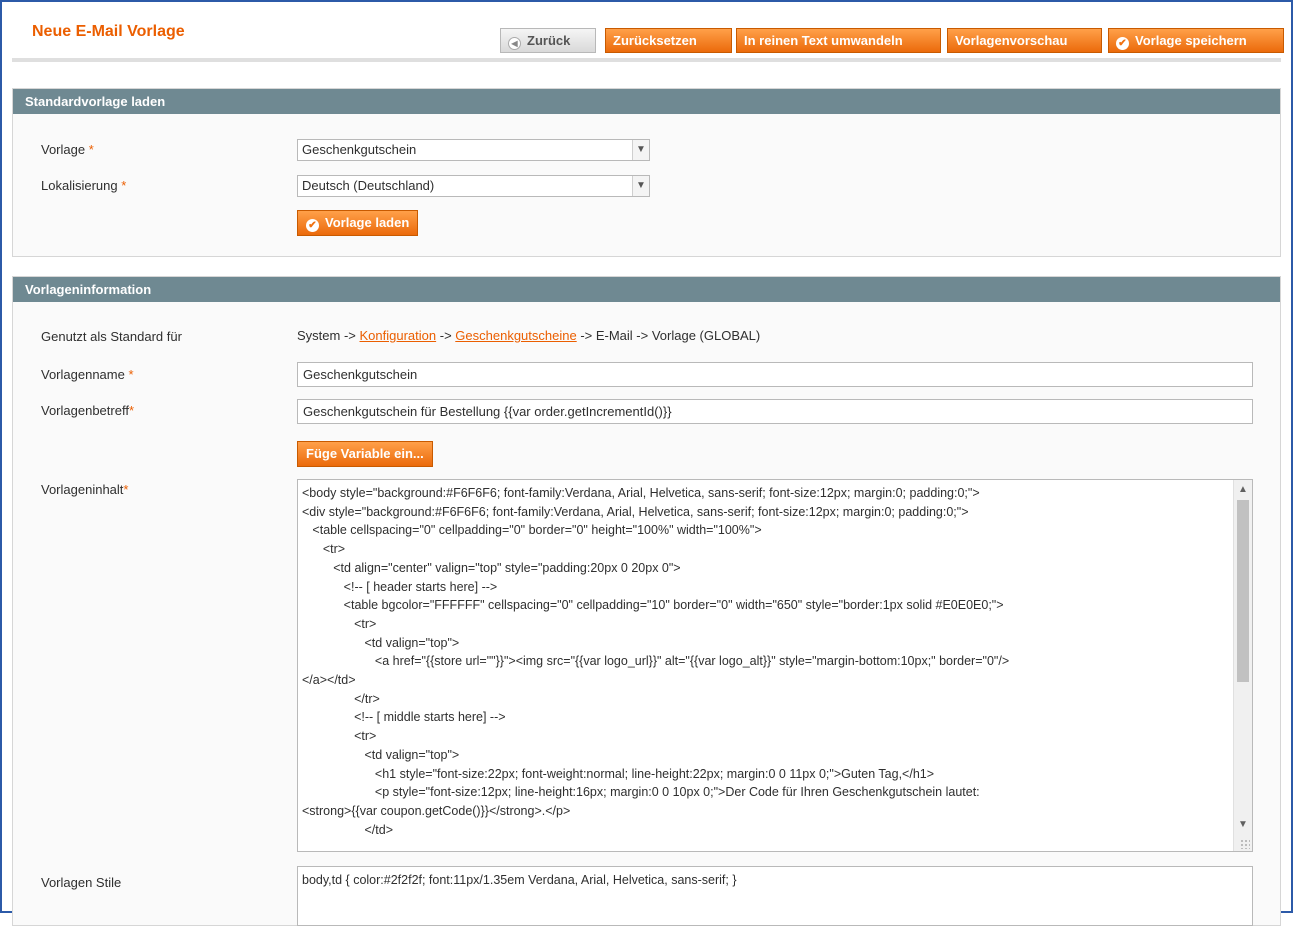  Describe the element at coordinates (1024, 40) in the screenshot. I see `template-preview-button: Vorlagenvorschau` at that location.